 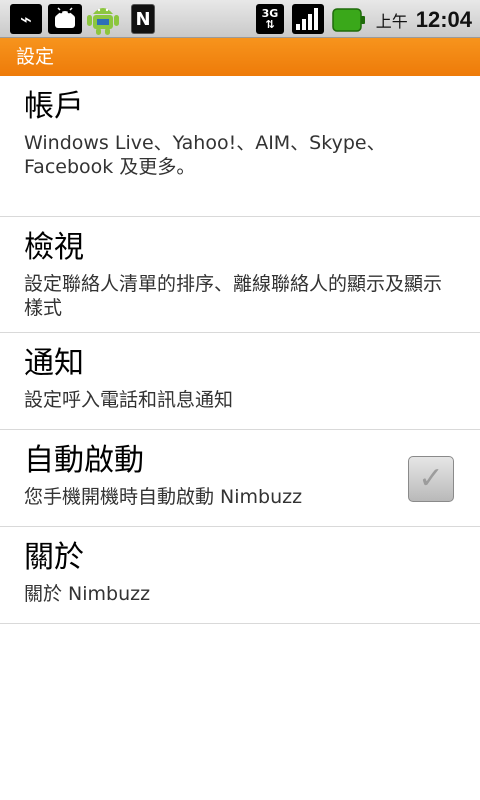 What do you see at coordinates (443, 19) in the screenshot?
I see `clock-time: 12:04` at bounding box center [443, 19].